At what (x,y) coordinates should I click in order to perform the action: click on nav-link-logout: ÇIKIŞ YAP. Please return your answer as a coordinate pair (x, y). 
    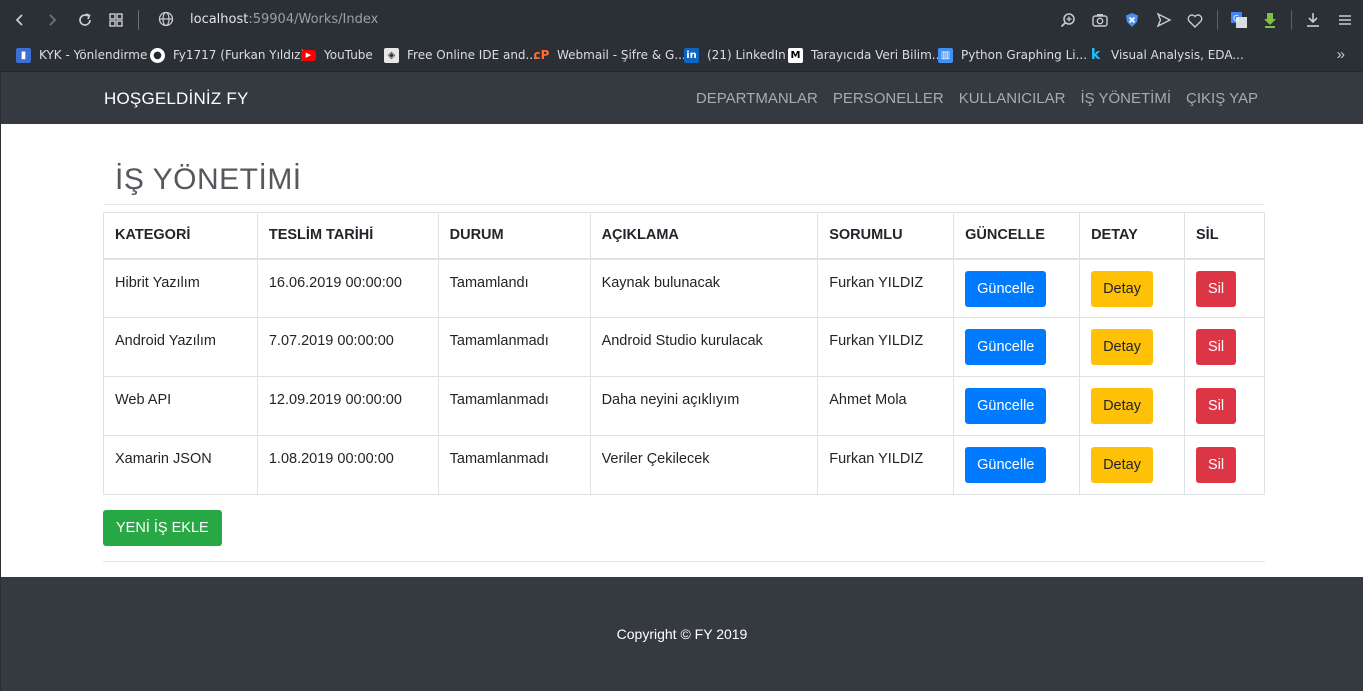
    Looking at the image, I should click on (1222, 98).